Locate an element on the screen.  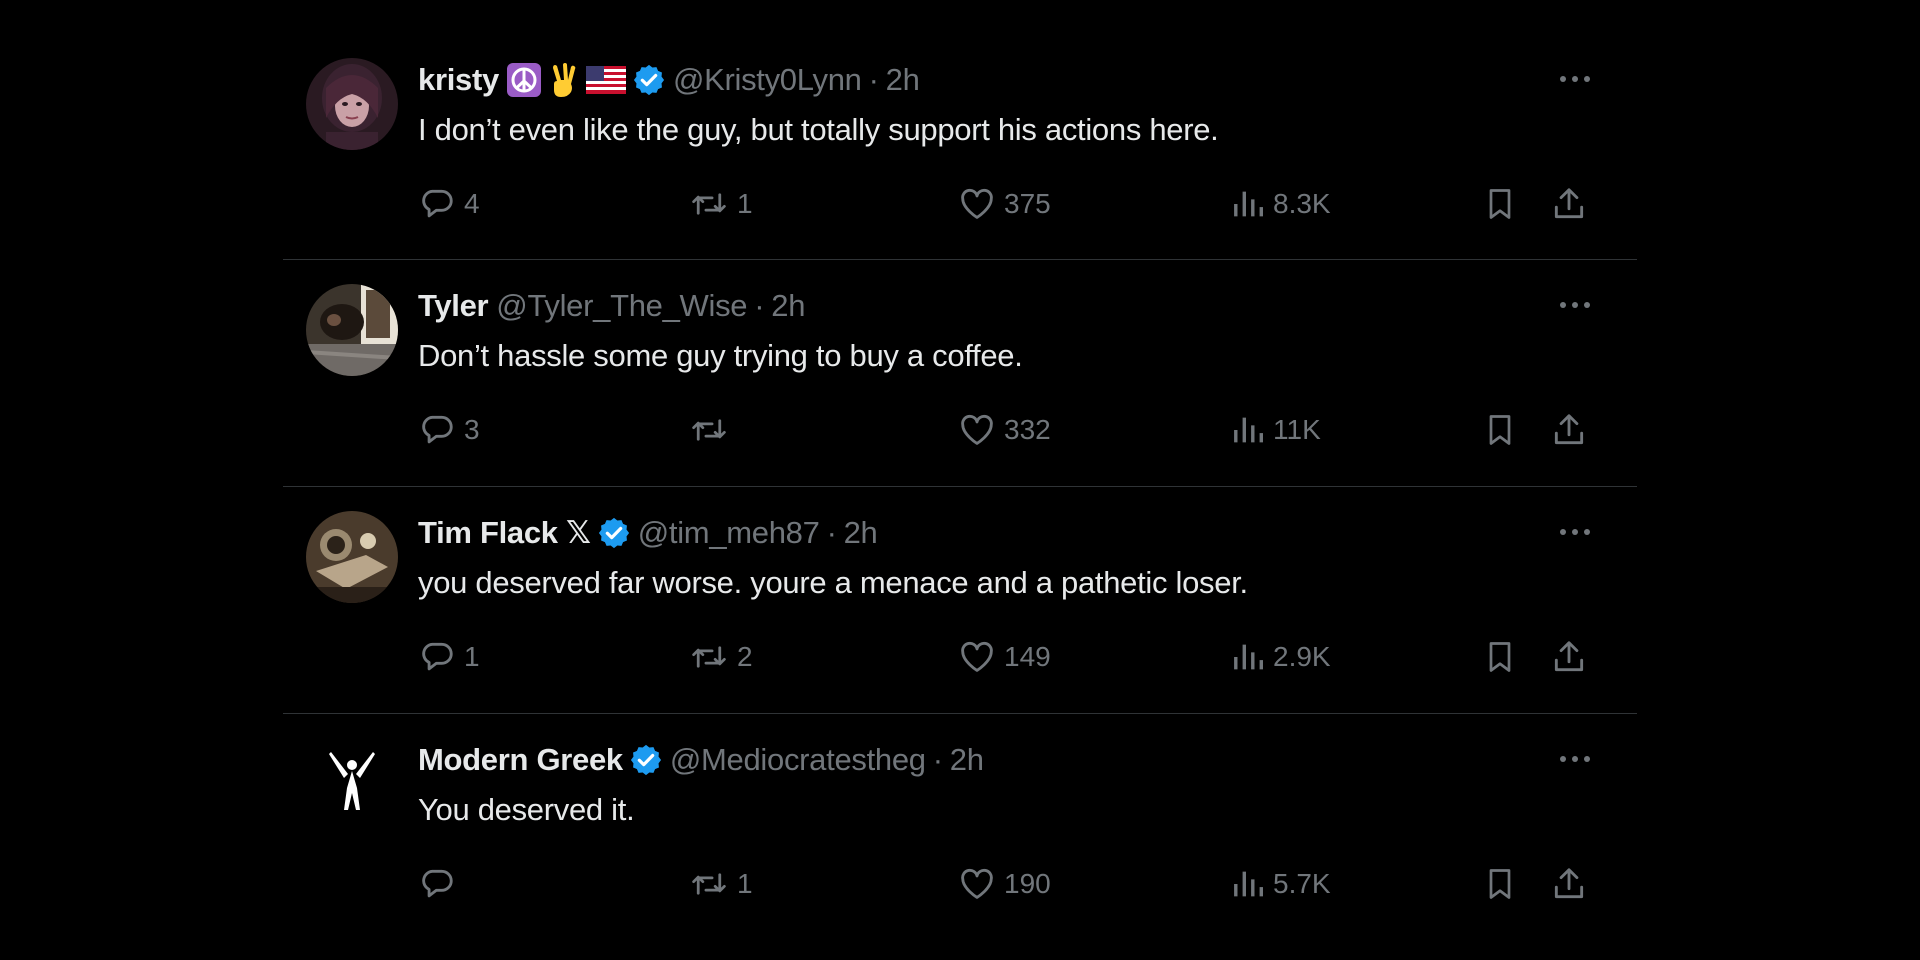
post-header: Tim Flack 𝕏 @tim_meh87 · 2h is located at coordinates (648, 533).